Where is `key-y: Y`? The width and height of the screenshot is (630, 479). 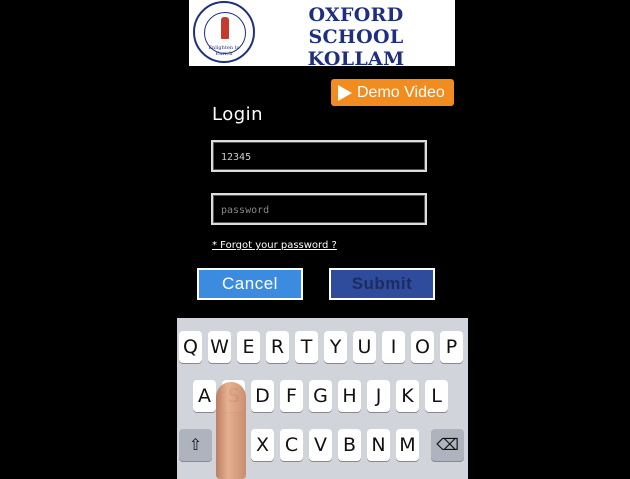
key-y: Y is located at coordinates (335, 347).